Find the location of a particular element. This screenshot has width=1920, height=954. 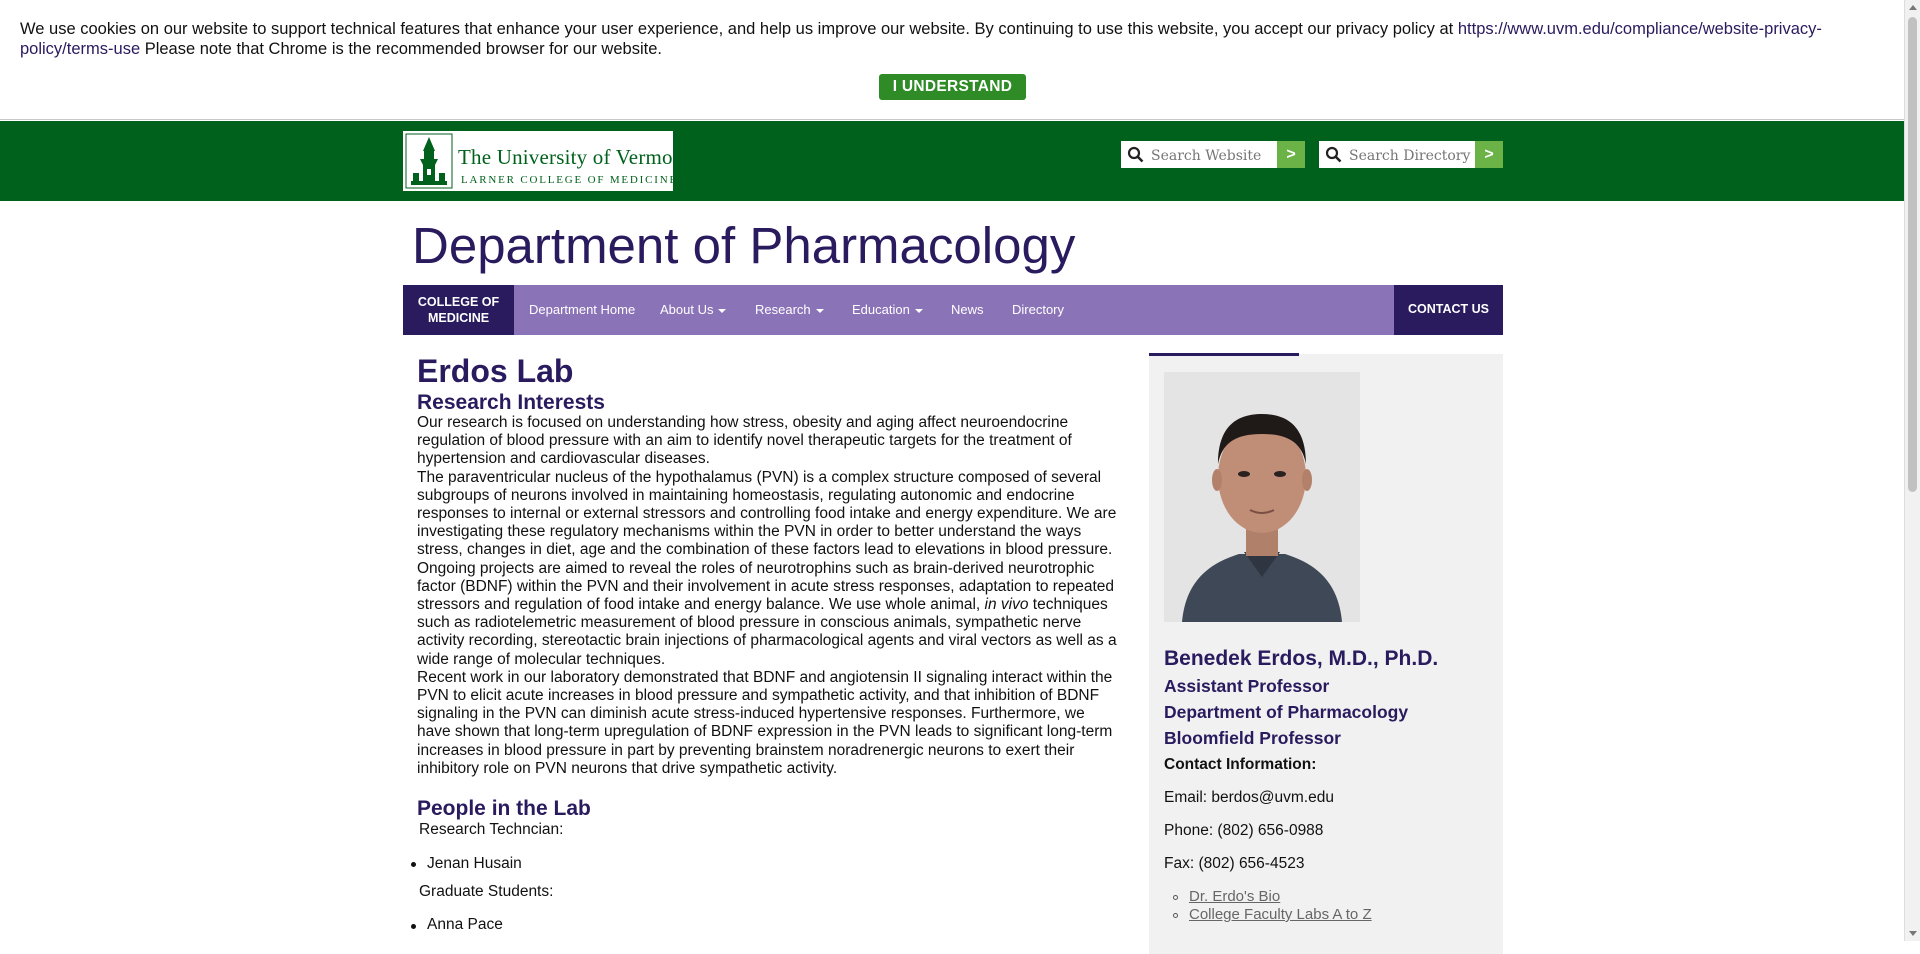

logo-college-name: LARNER COLLEGE OF MEDICINE is located at coordinates (569, 180).